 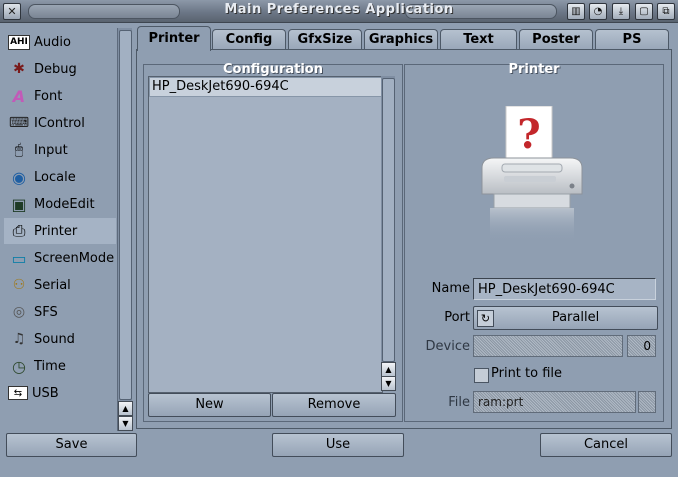 I want to click on printer-title: Printer, so click(x=534, y=69).